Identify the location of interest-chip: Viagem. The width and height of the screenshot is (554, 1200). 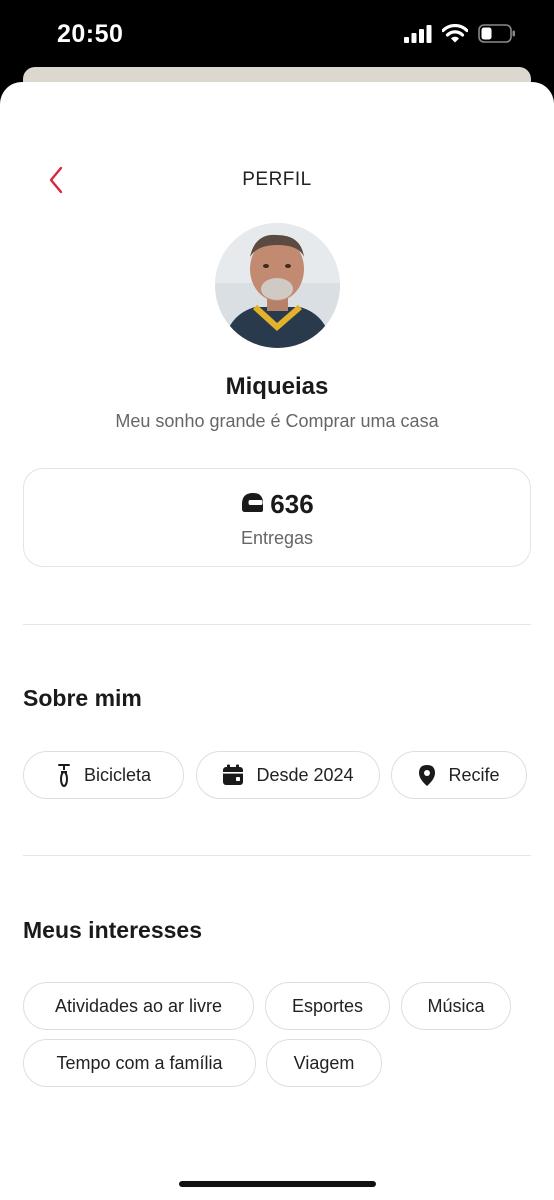
(324, 1063).